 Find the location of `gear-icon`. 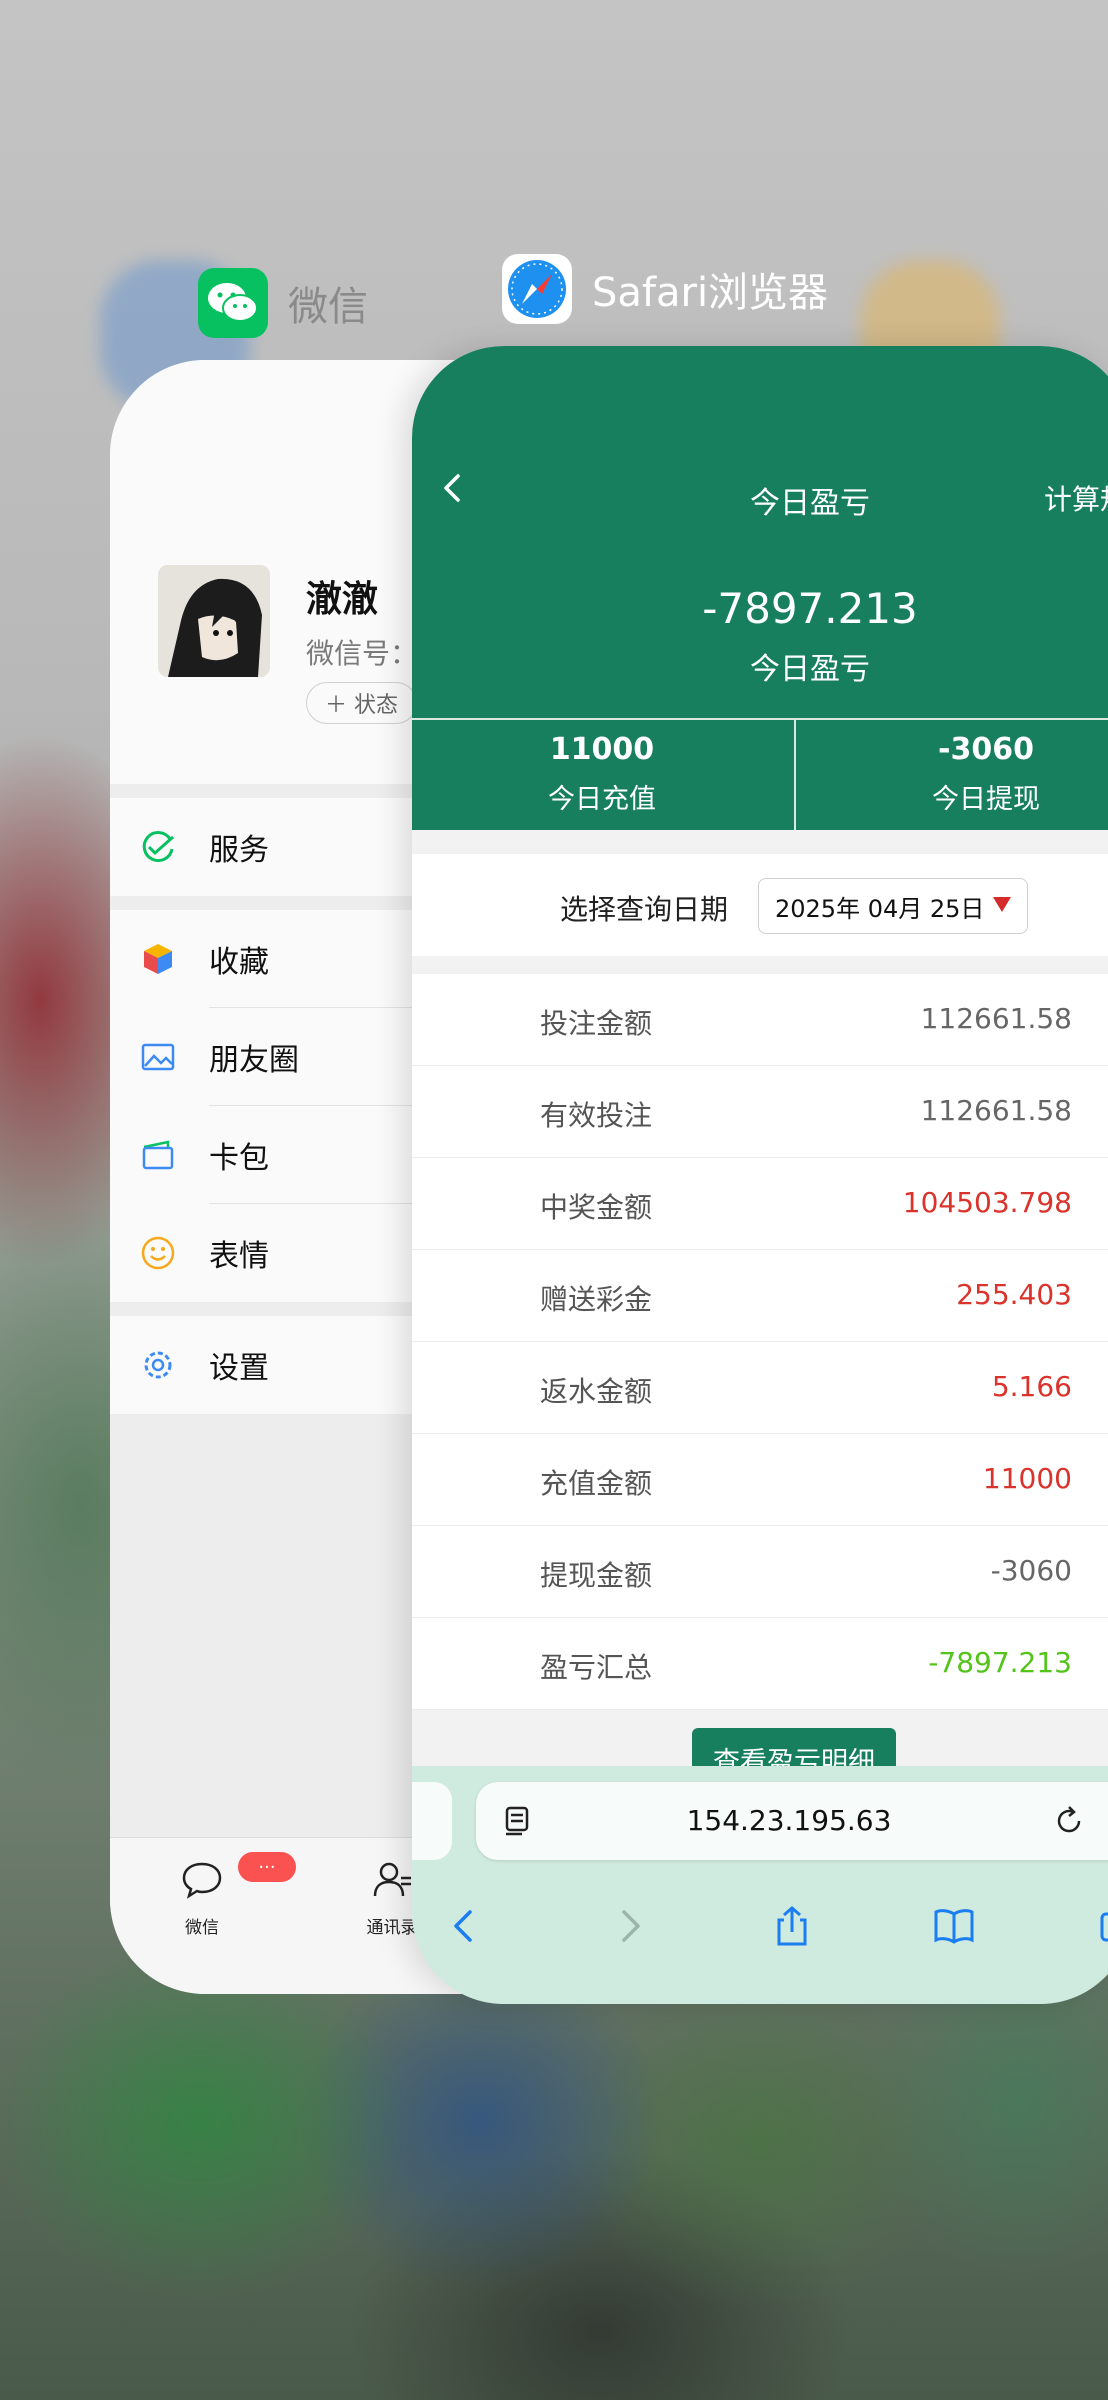

gear-icon is located at coordinates (158, 1365).